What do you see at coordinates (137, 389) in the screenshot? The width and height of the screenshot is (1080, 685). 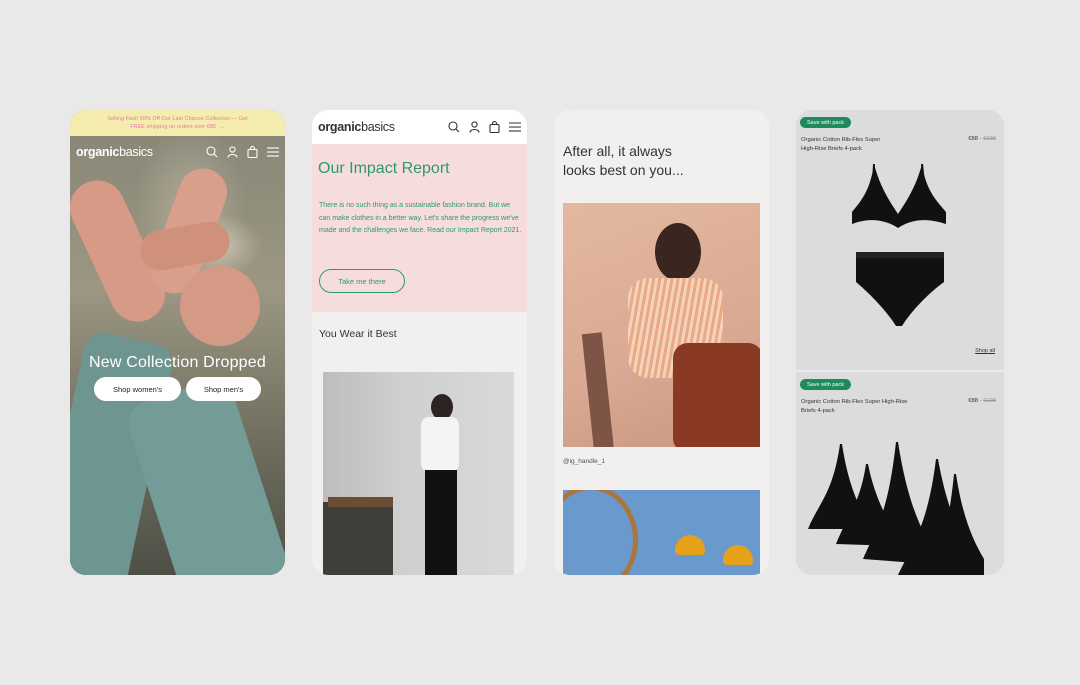 I see `shop-women-button: Shop women's` at bounding box center [137, 389].